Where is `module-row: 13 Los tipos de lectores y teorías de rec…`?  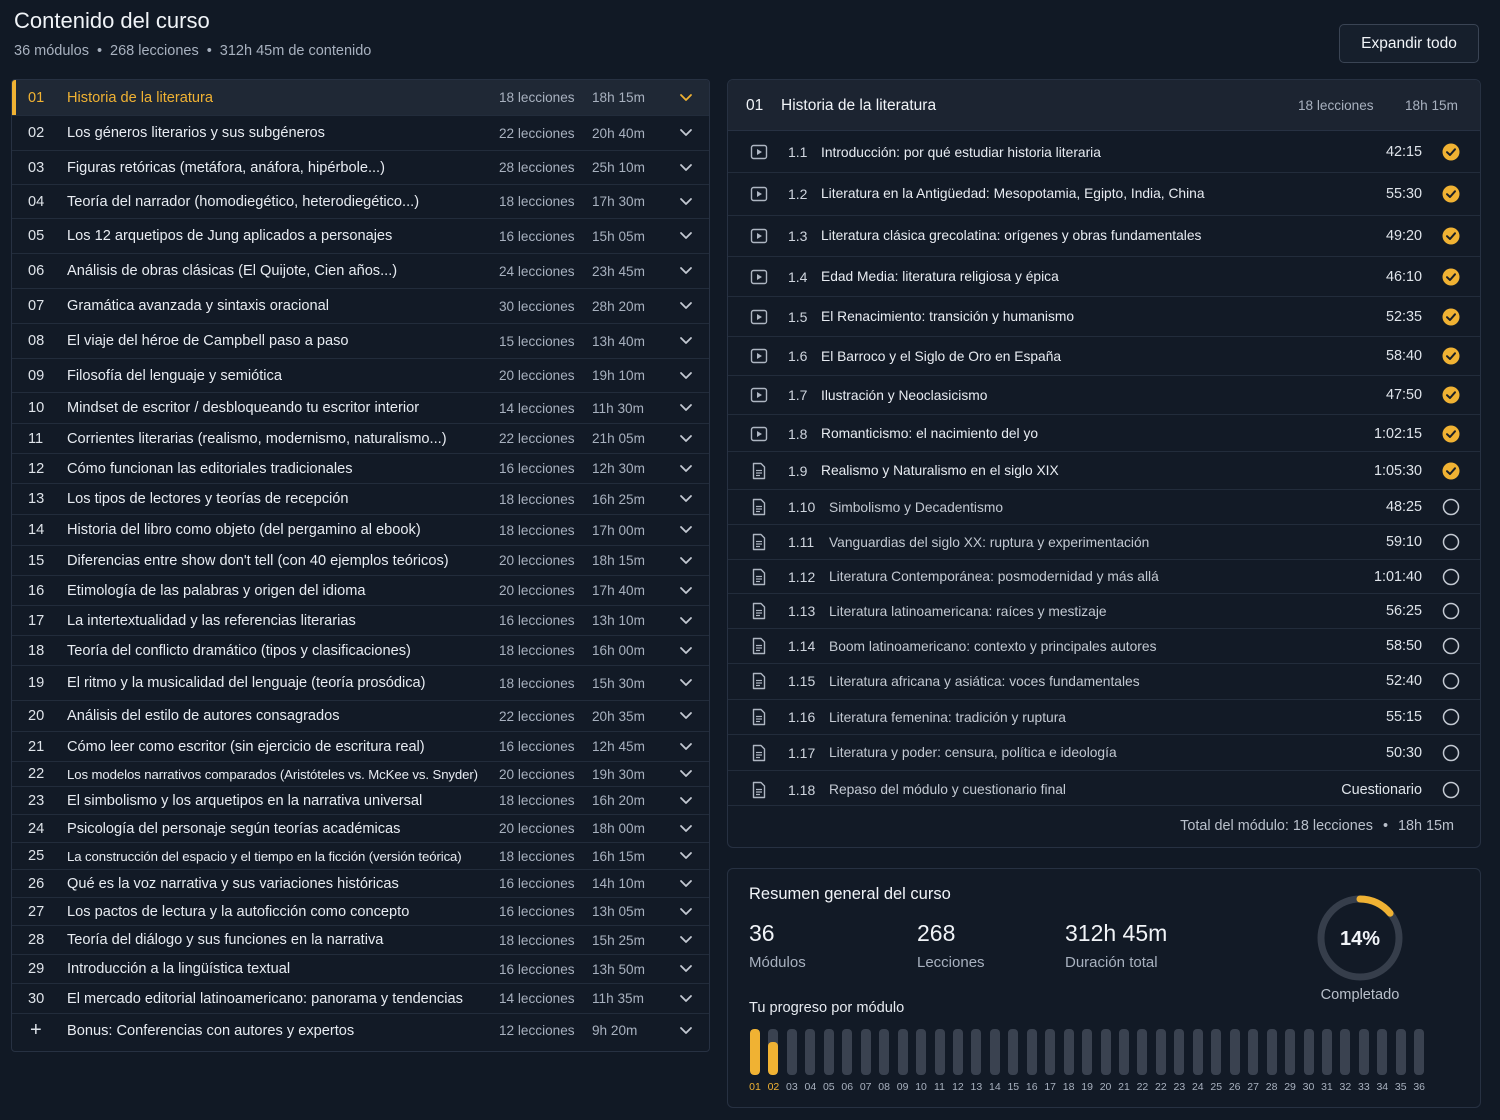 module-row: 13 Los tipos de lectores y teorías de rec… is located at coordinates (360, 498).